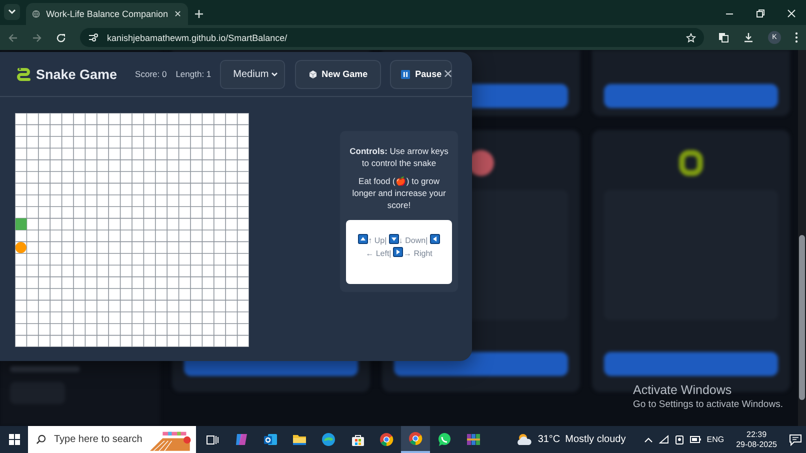 This screenshot has height=453, width=806. I want to click on weather-text: Mostly cloudy, so click(595, 439).